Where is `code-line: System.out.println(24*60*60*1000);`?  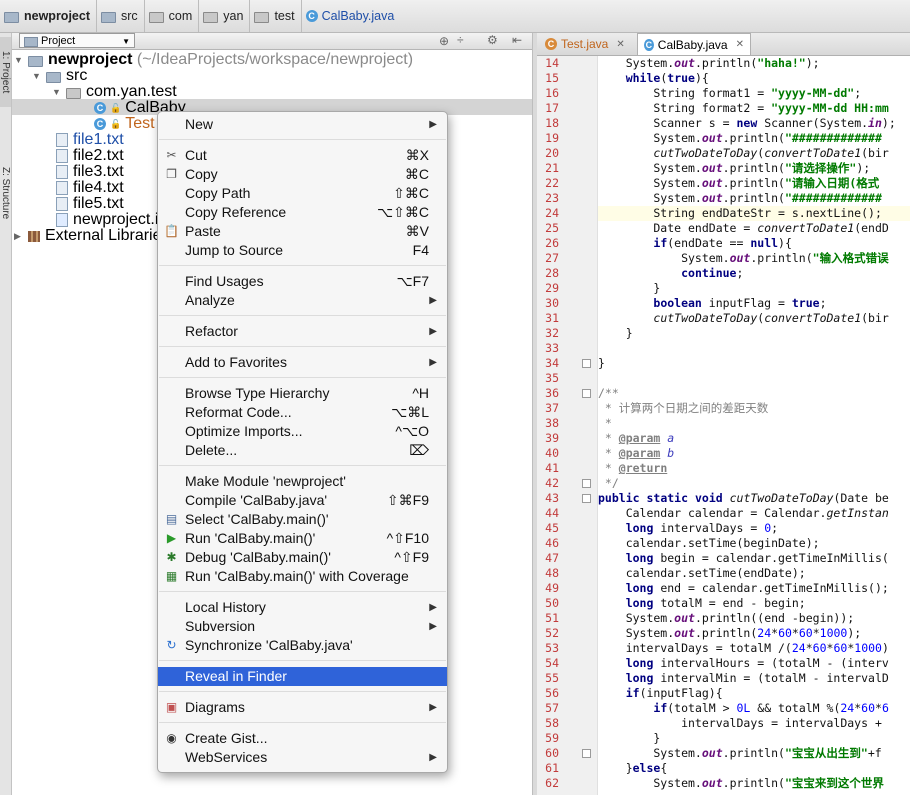 code-line: System.out.println(24*60*60*1000); is located at coordinates (730, 633).